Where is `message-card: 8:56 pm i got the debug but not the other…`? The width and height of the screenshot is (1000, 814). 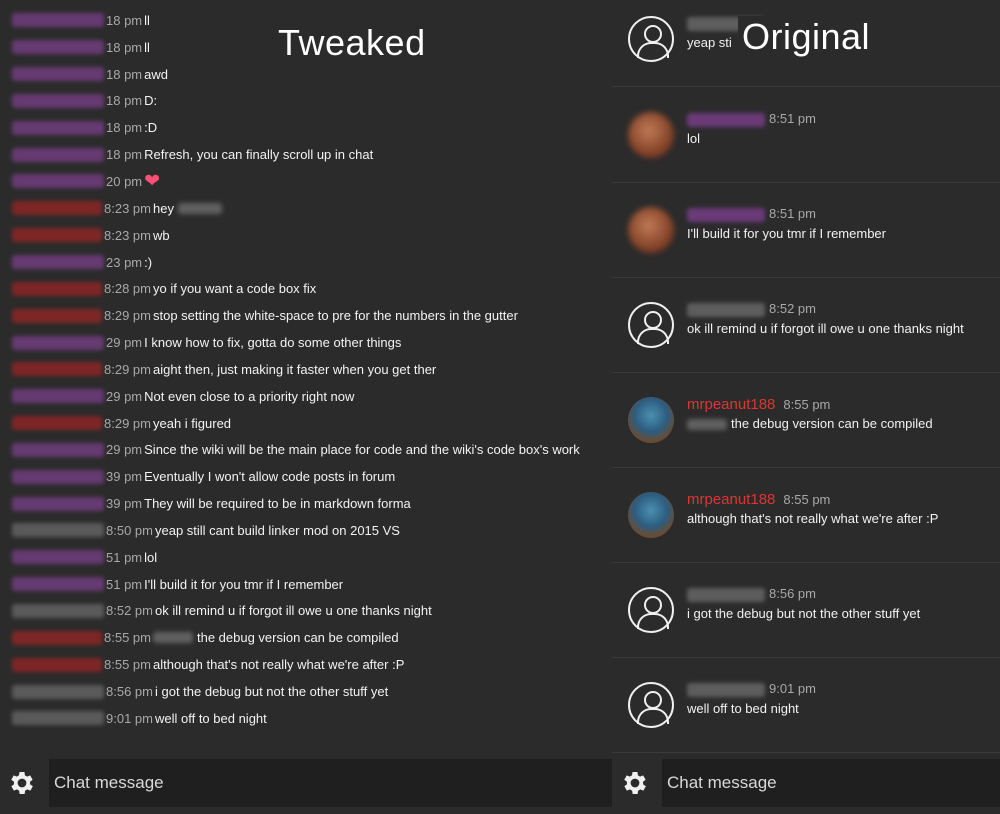 message-card: 8:56 pm i got the debug but not the other… is located at coordinates (806, 610).